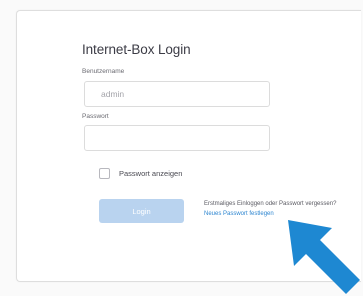  What do you see at coordinates (150, 173) in the screenshot?
I see `show-password-label: Passwort anzeigen` at bounding box center [150, 173].